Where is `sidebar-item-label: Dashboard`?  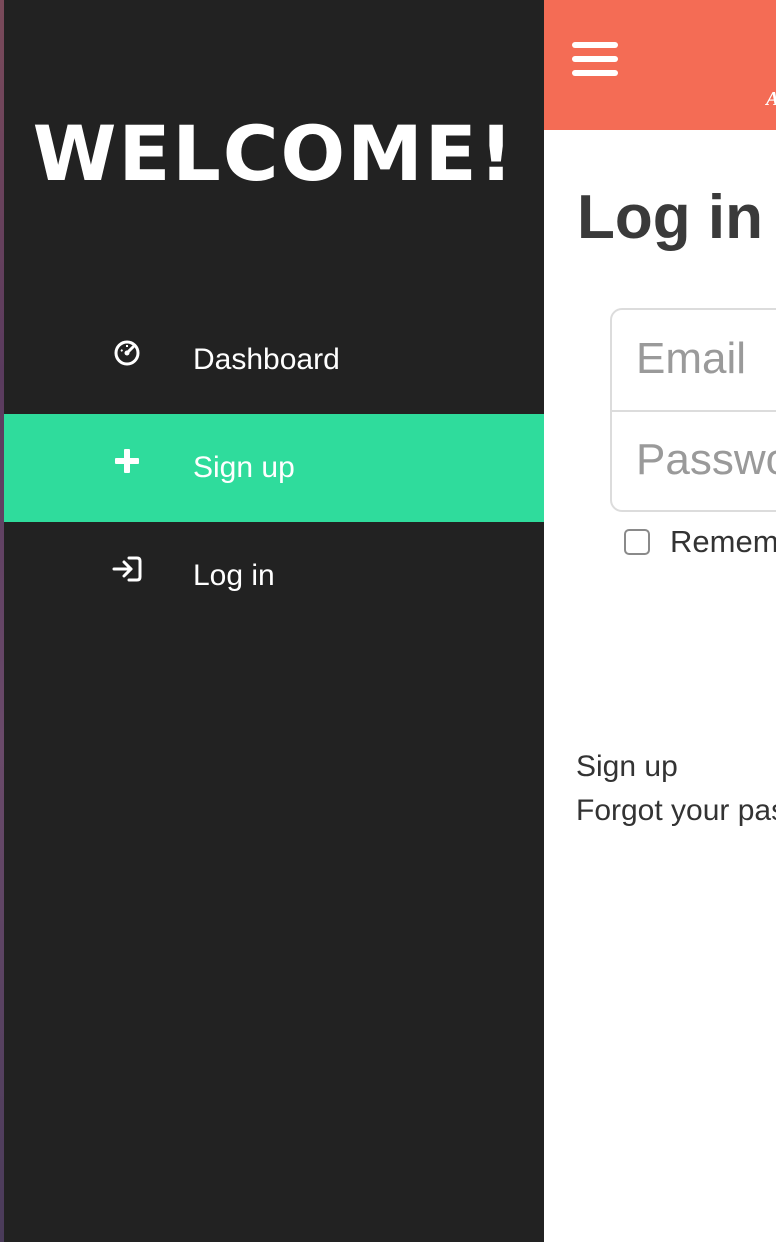
sidebar-item-label: Dashboard is located at coordinates (266, 359).